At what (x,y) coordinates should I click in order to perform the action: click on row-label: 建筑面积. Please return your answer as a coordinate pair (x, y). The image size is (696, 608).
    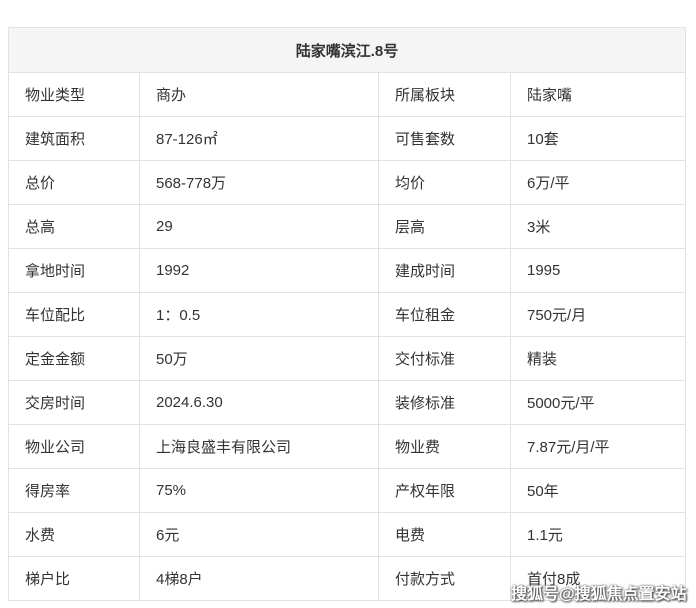
    Looking at the image, I should click on (74, 138).